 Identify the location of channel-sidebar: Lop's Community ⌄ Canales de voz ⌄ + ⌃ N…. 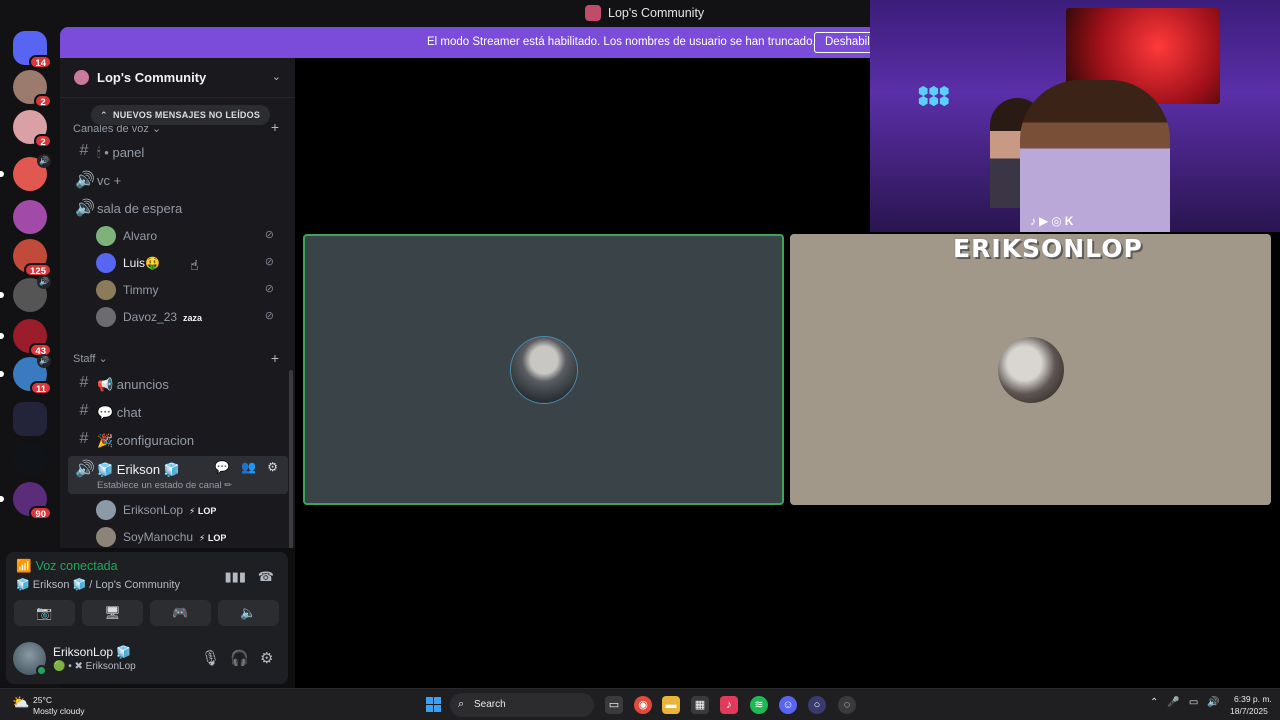
(177, 303).